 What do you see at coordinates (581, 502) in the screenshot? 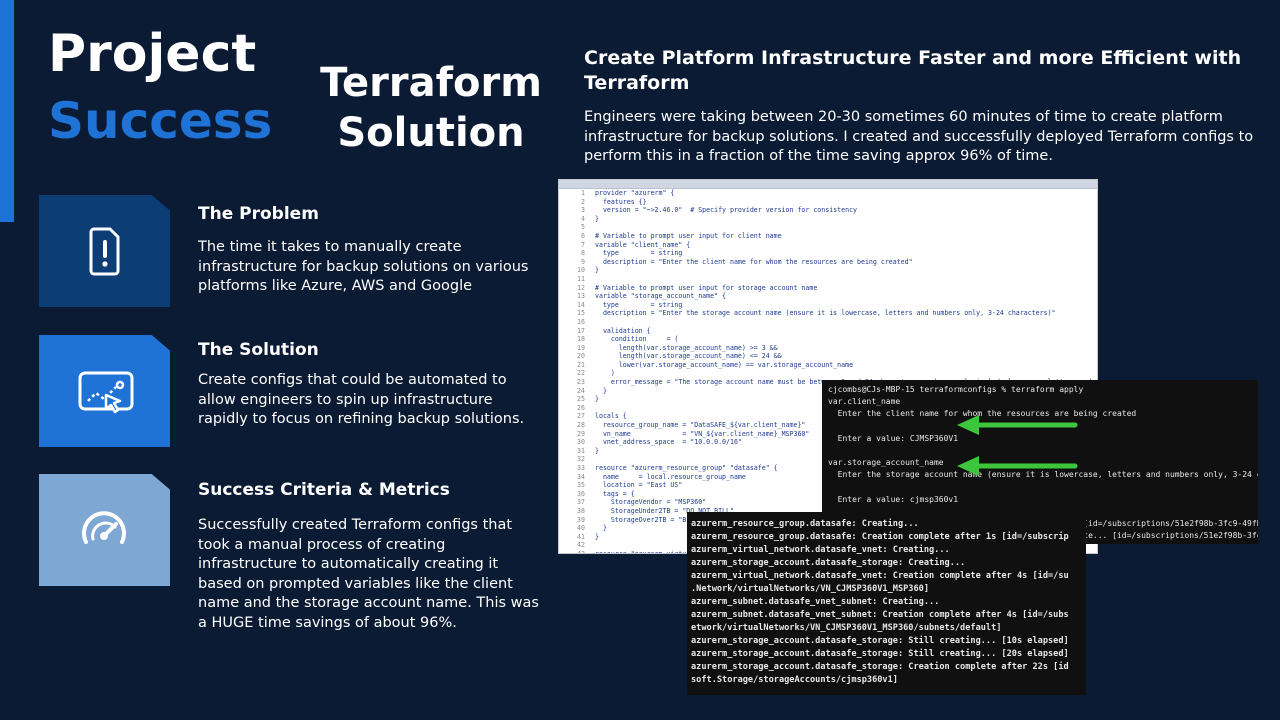
I see `line-number: 37` at bounding box center [581, 502].